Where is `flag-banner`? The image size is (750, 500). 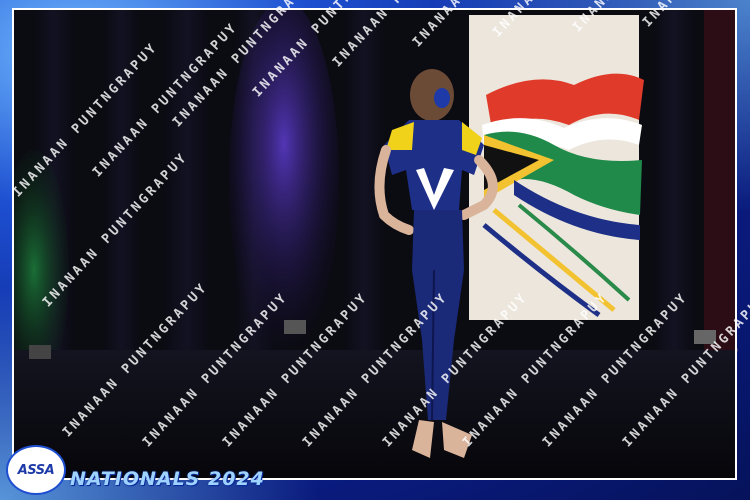
flag-banner is located at coordinates (556, 167).